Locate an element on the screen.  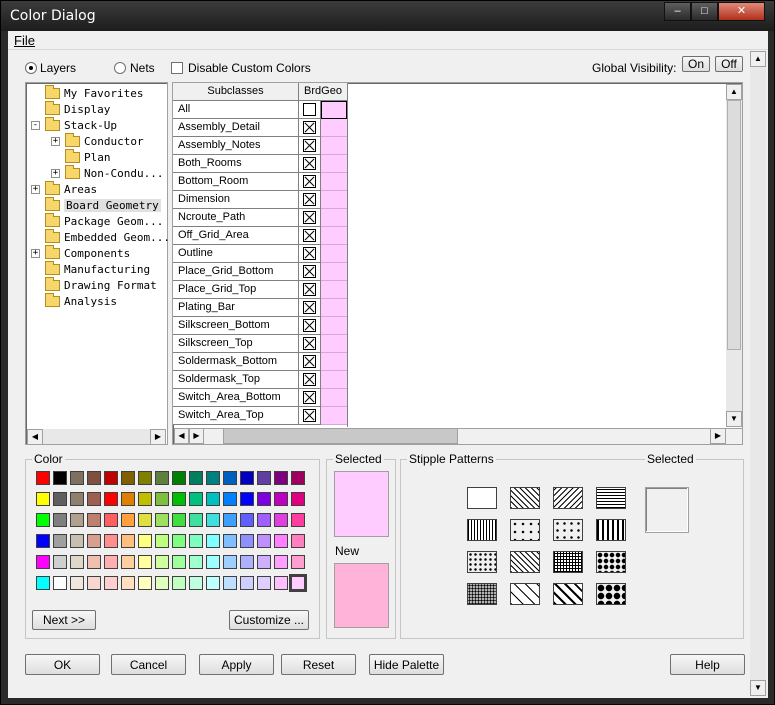
visibility-off-button: Off is located at coordinates (729, 64).